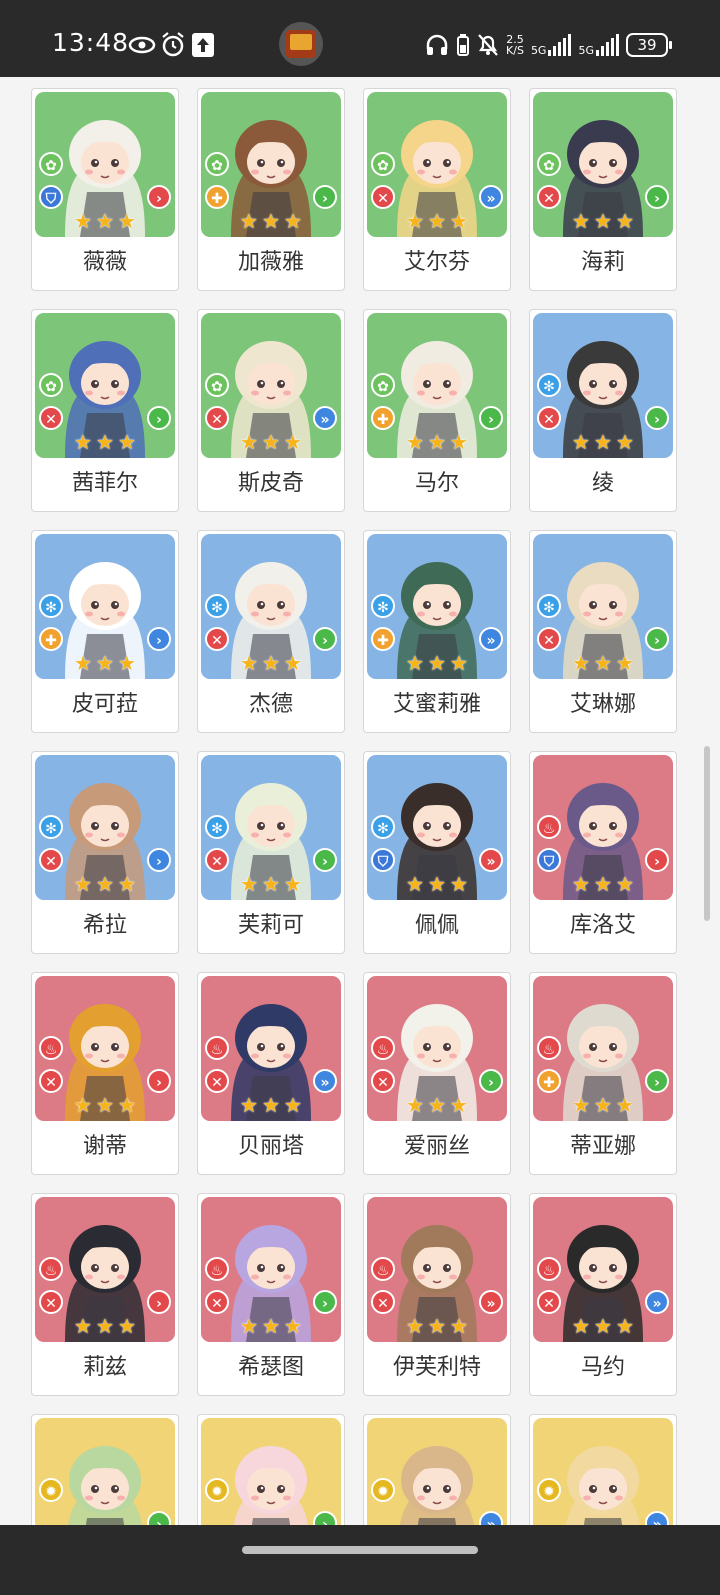 This screenshot has width=720, height=1595. What do you see at coordinates (173, 44) in the screenshot?
I see `alarm-icon` at bounding box center [173, 44].